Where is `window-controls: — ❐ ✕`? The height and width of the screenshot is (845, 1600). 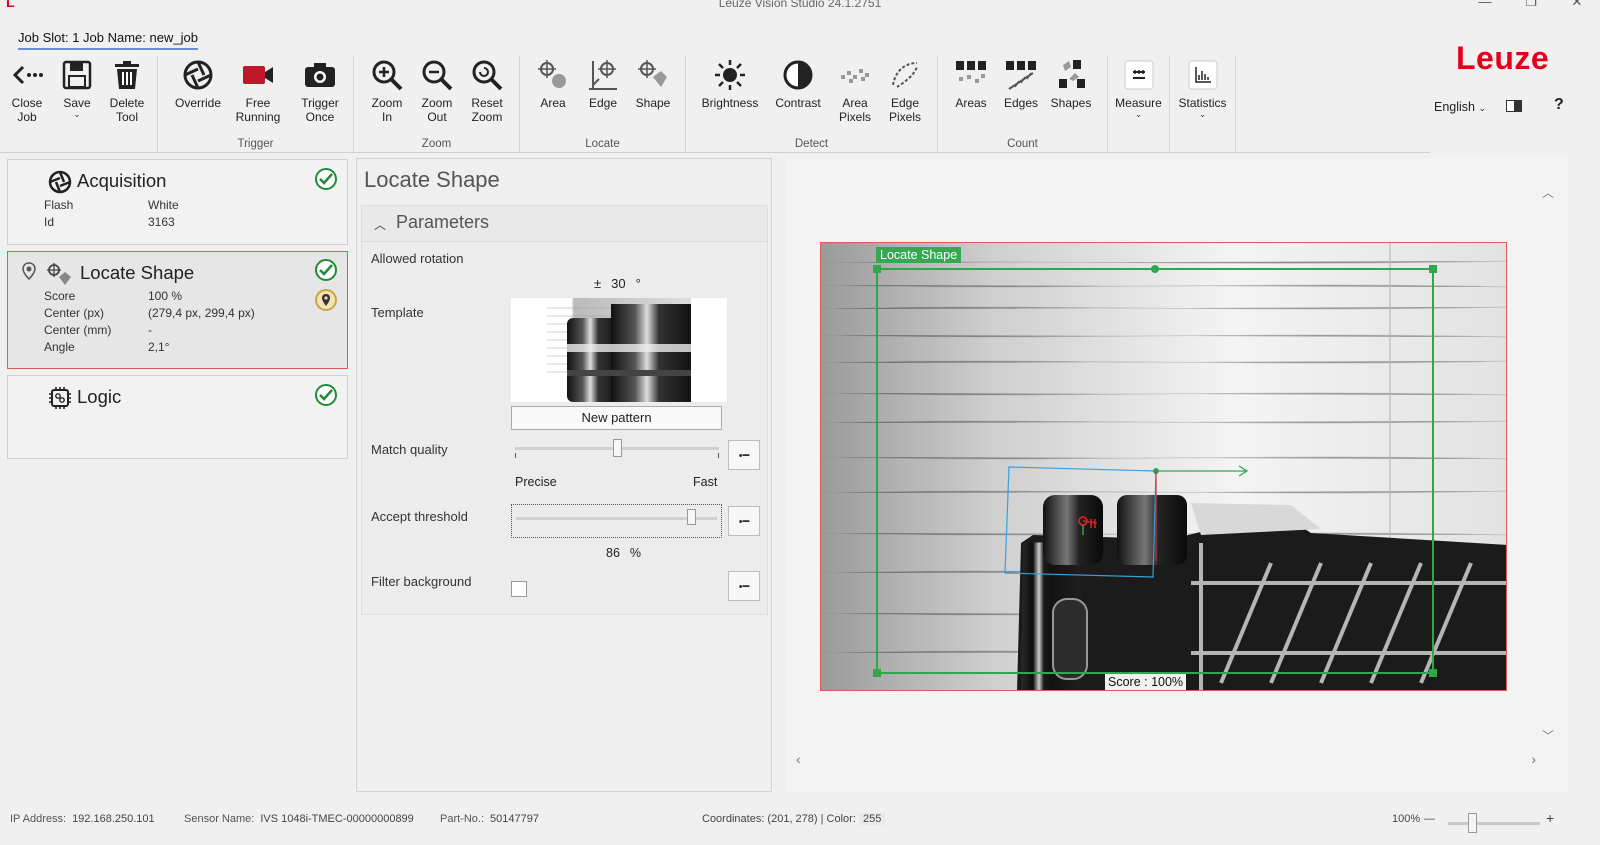
window-controls: — ❐ ✕ is located at coordinates (1531, 5).